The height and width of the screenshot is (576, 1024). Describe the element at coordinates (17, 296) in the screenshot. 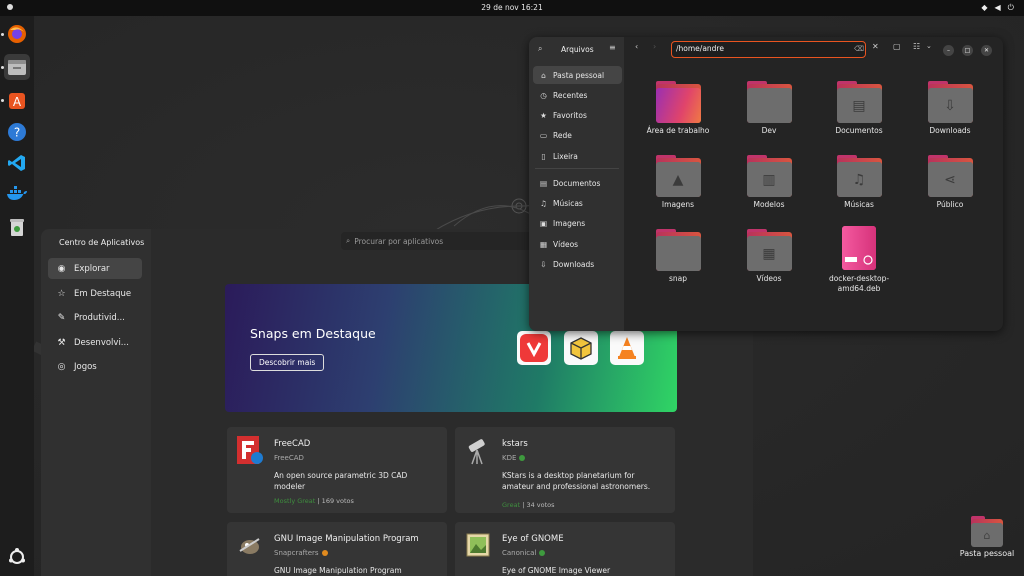

I see `dock: A ?` at that location.